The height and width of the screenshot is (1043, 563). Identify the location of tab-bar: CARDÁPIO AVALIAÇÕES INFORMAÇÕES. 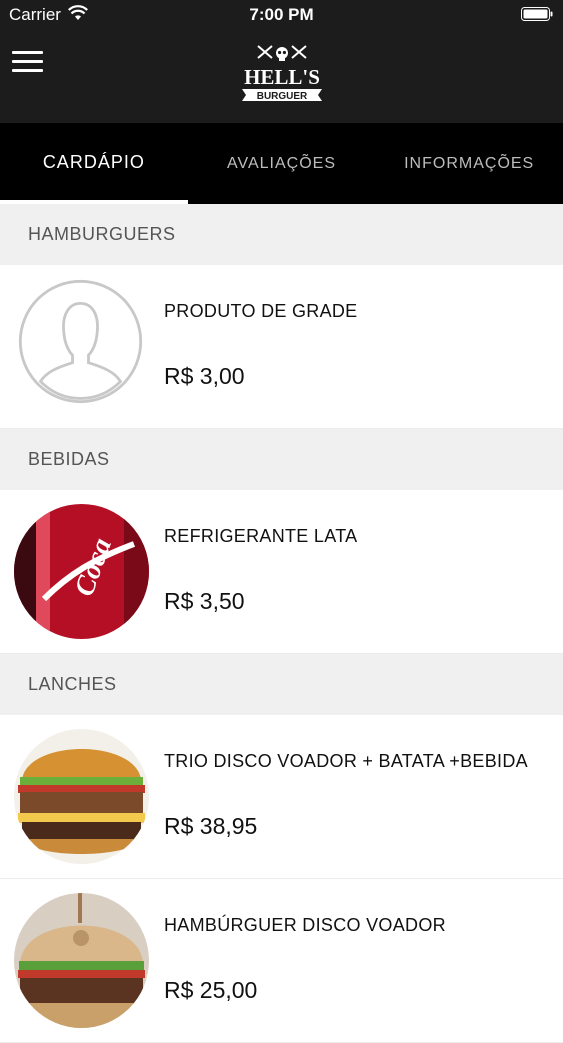
(281, 163).